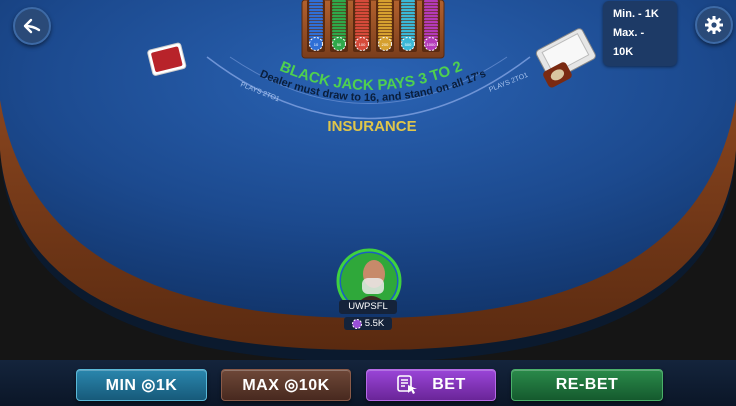 This screenshot has width=736, height=406. Describe the element at coordinates (339, 44) in the screenshot. I see `chip-label-50: 50` at that location.